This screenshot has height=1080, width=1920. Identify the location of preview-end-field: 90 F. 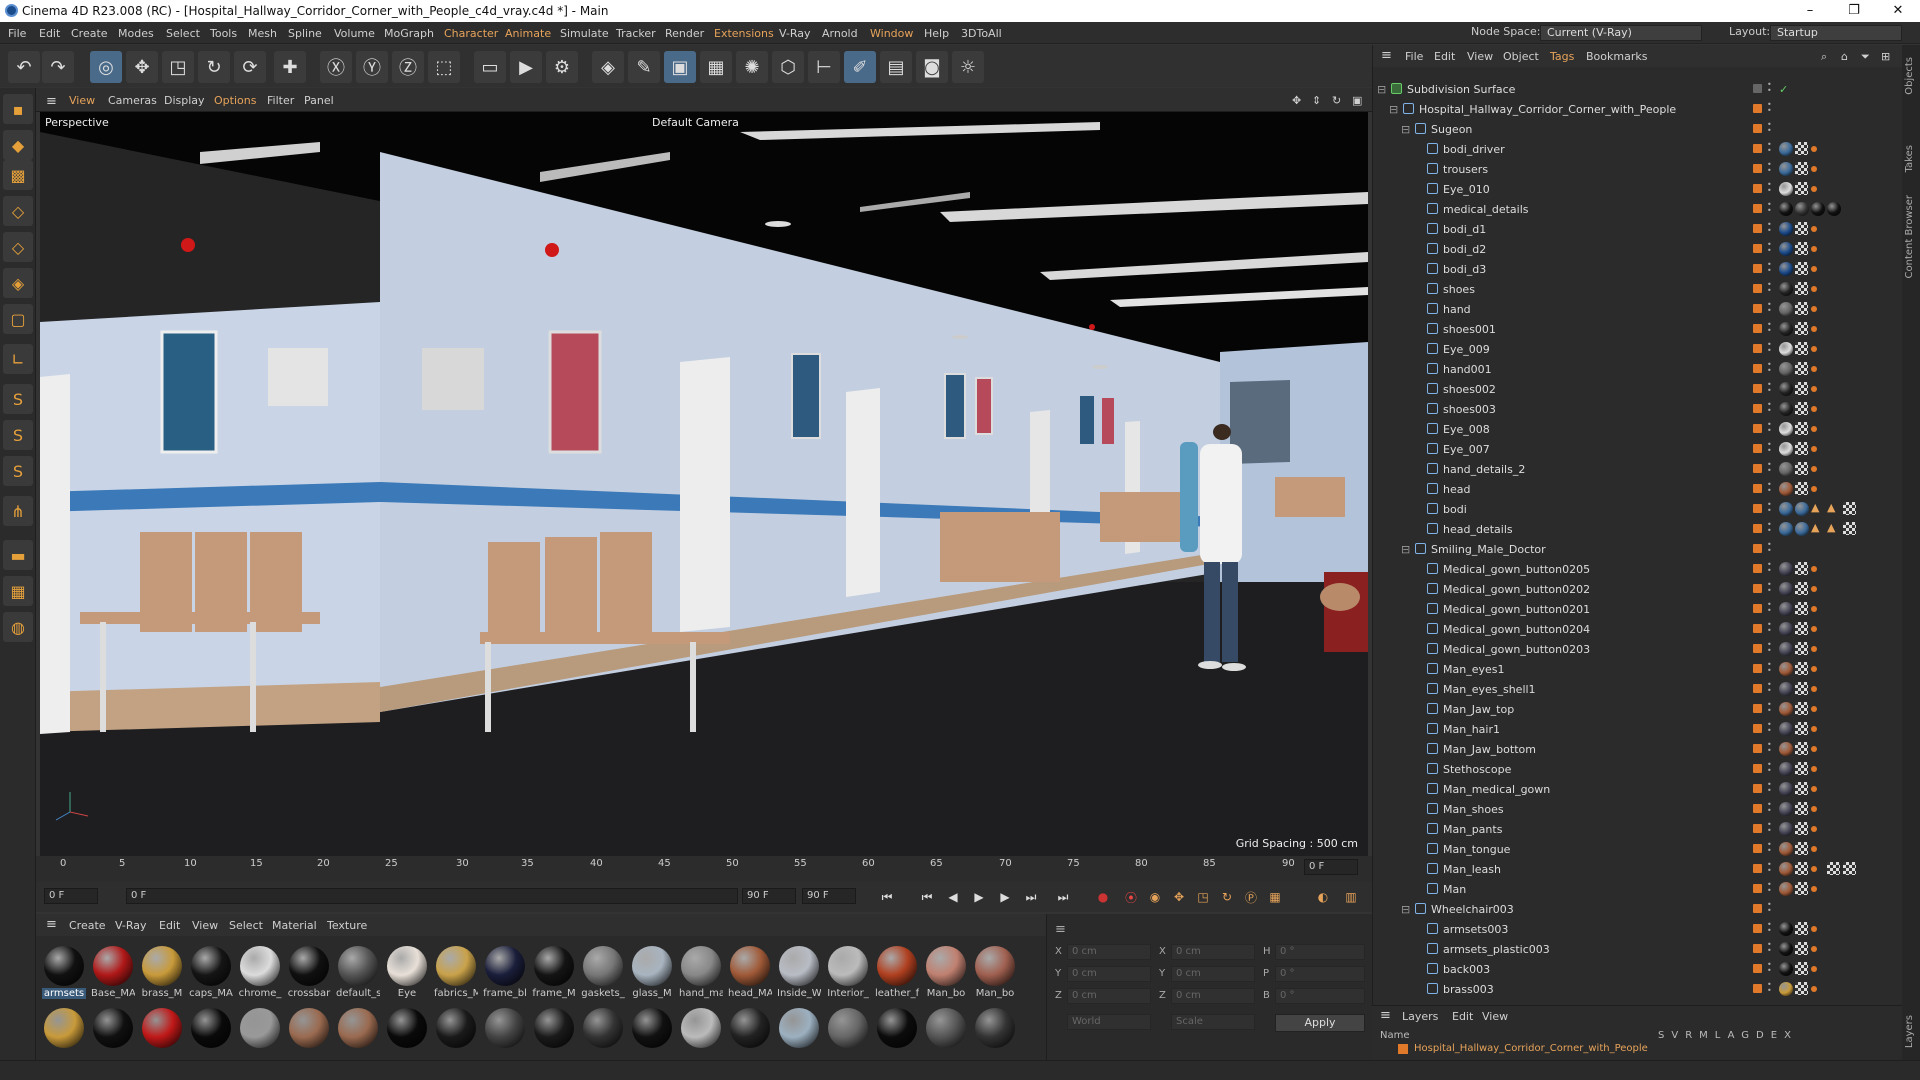
(829, 896).